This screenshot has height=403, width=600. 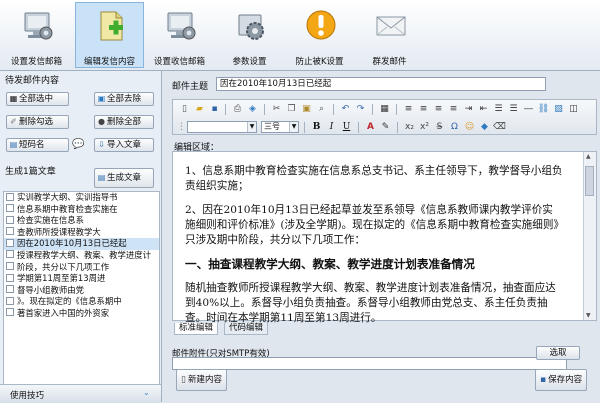 What do you see at coordinates (252, 109) in the screenshot?
I see `preview-icon: ◈` at bounding box center [252, 109].